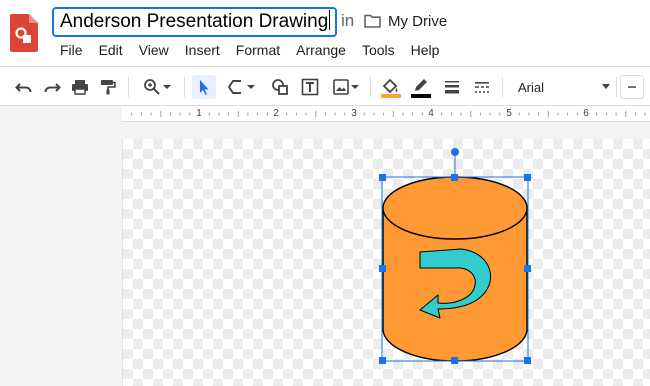 This screenshot has width=650, height=386. What do you see at coordinates (391, 96) in the screenshot?
I see `fill-color-swatch` at bounding box center [391, 96].